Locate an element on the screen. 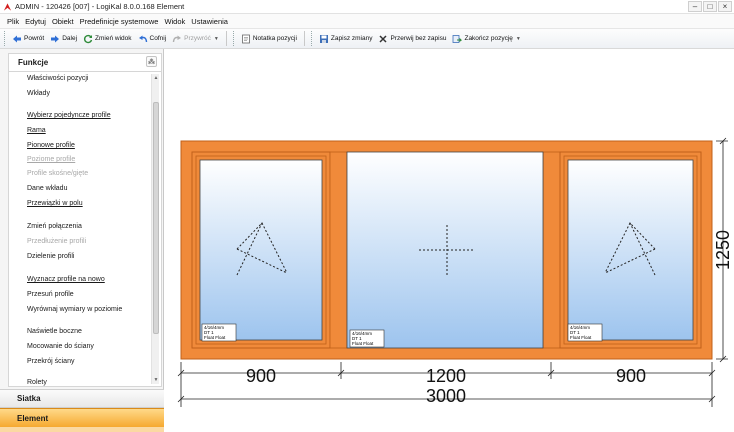  fn-item-field-transoms: Przewiązki w polu is located at coordinates (55, 203).